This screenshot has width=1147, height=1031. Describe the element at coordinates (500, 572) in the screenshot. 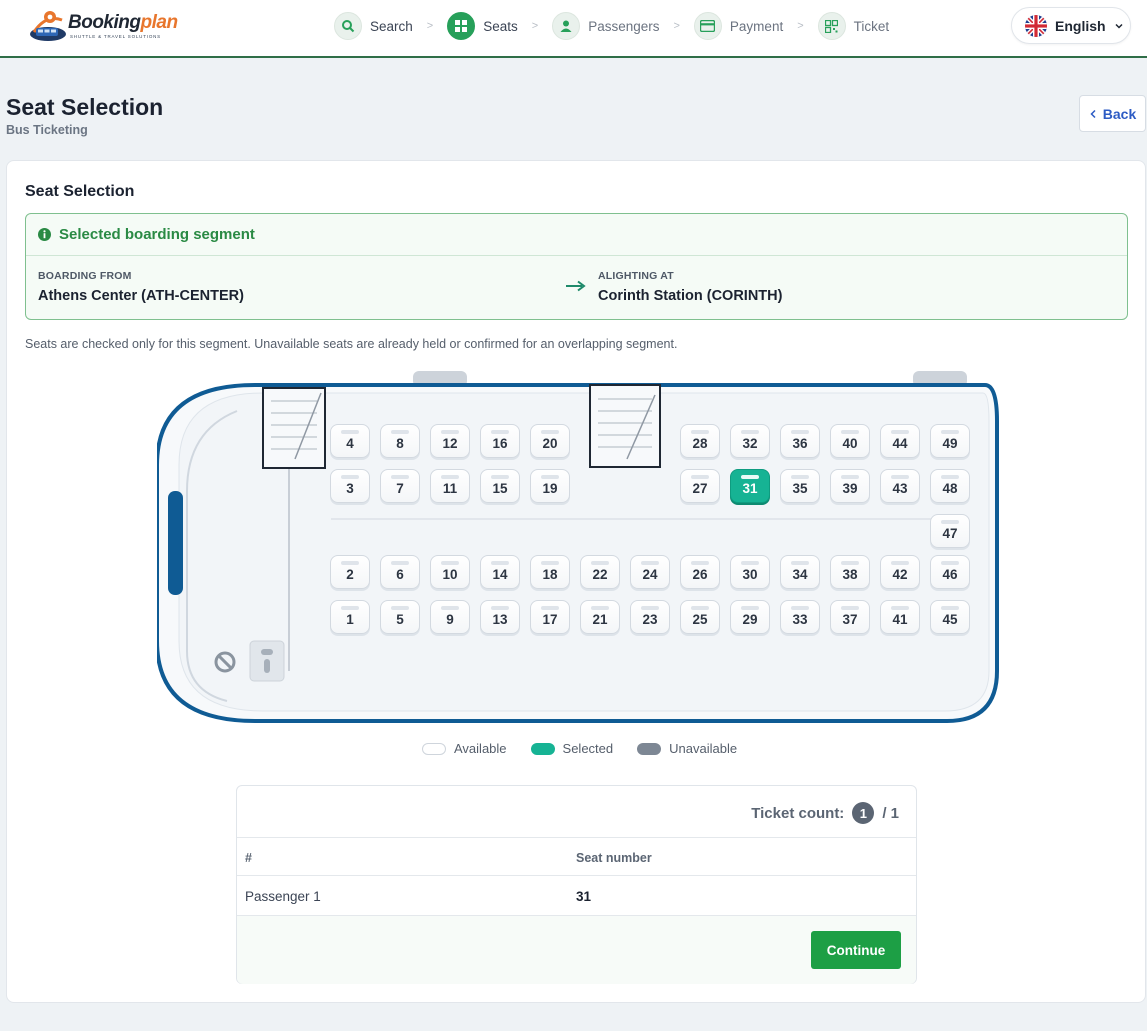

I see `seat-14: 14` at that location.